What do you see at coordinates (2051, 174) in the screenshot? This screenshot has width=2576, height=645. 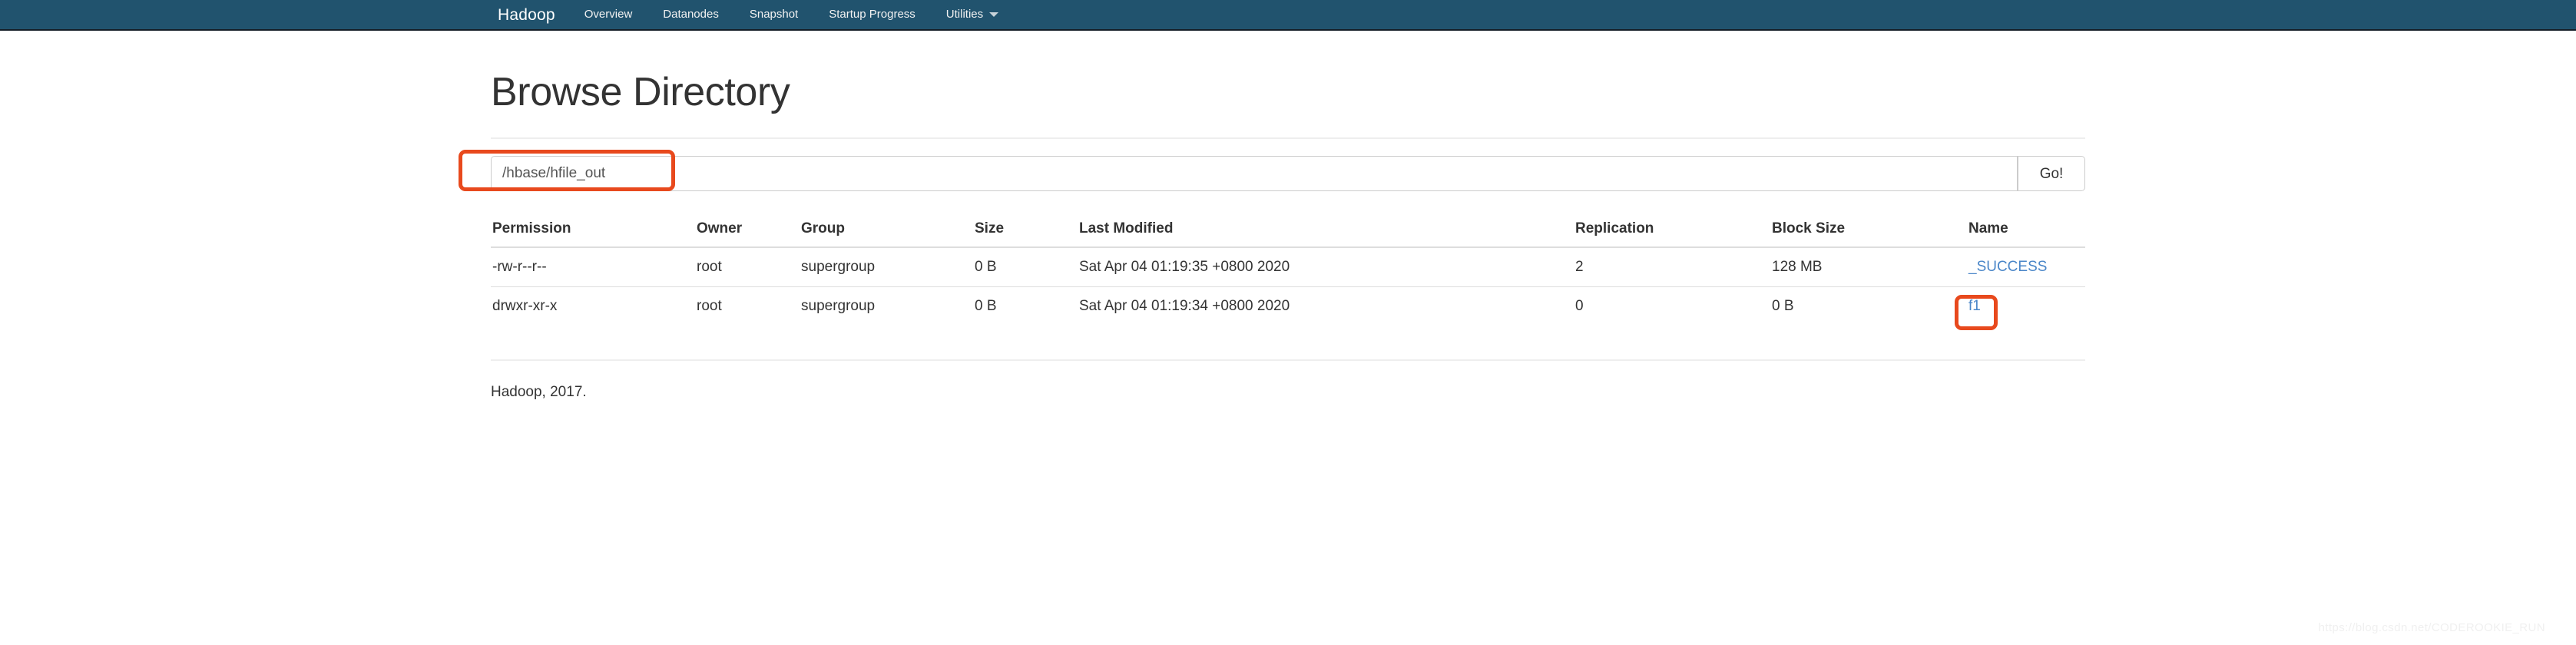 I see `go-button: Go!` at bounding box center [2051, 174].